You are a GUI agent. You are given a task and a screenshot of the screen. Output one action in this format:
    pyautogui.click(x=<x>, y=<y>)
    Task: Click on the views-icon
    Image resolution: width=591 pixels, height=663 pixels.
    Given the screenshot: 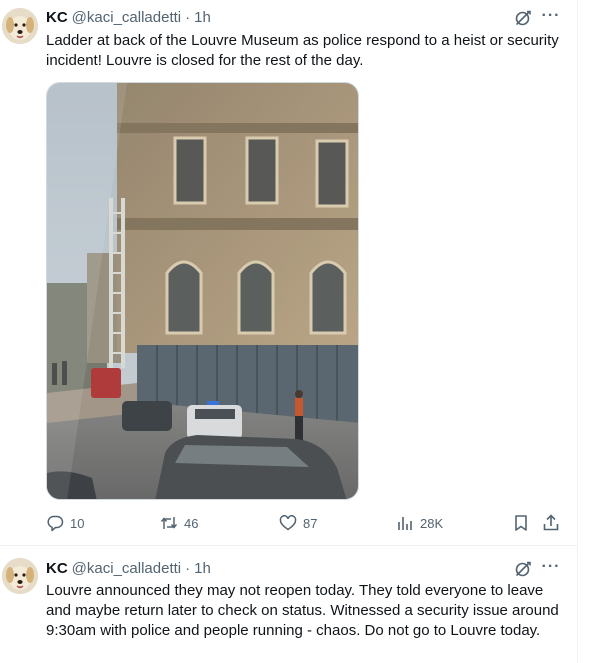 What is the action you would take?
    pyautogui.click(x=405, y=523)
    